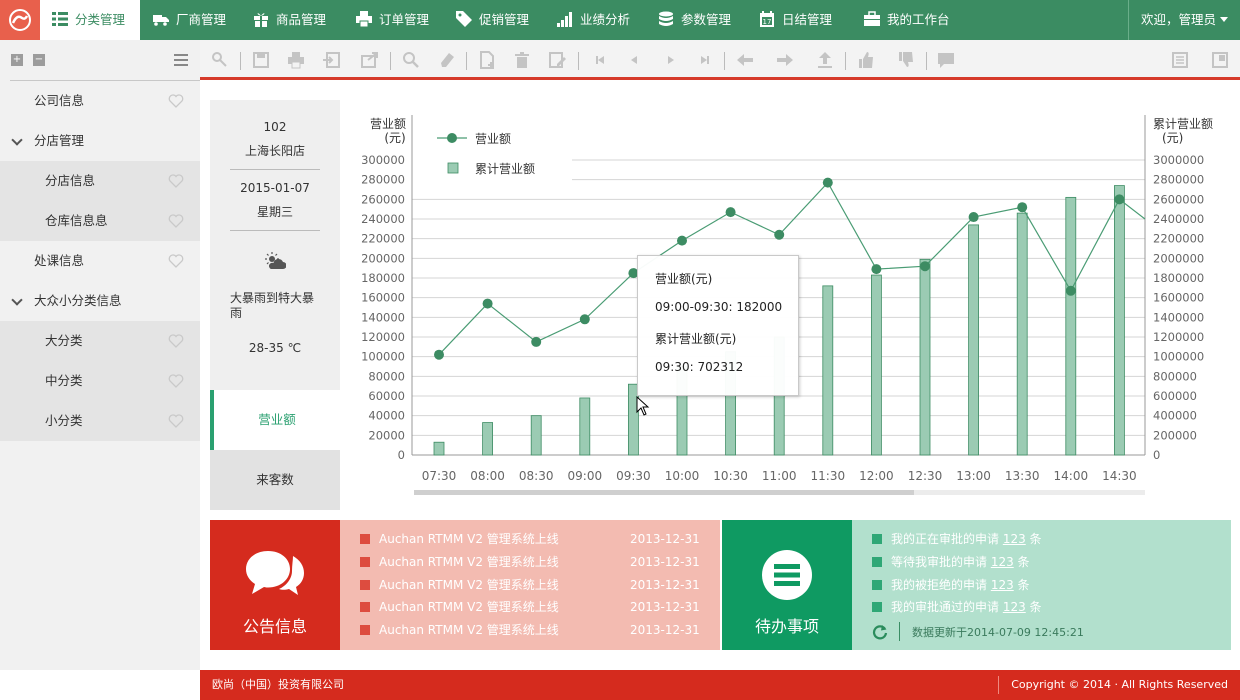 The height and width of the screenshot is (700, 1240). What do you see at coordinates (665, 607) in the screenshot?
I see `notice-date: 2013-12-31` at bounding box center [665, 607].